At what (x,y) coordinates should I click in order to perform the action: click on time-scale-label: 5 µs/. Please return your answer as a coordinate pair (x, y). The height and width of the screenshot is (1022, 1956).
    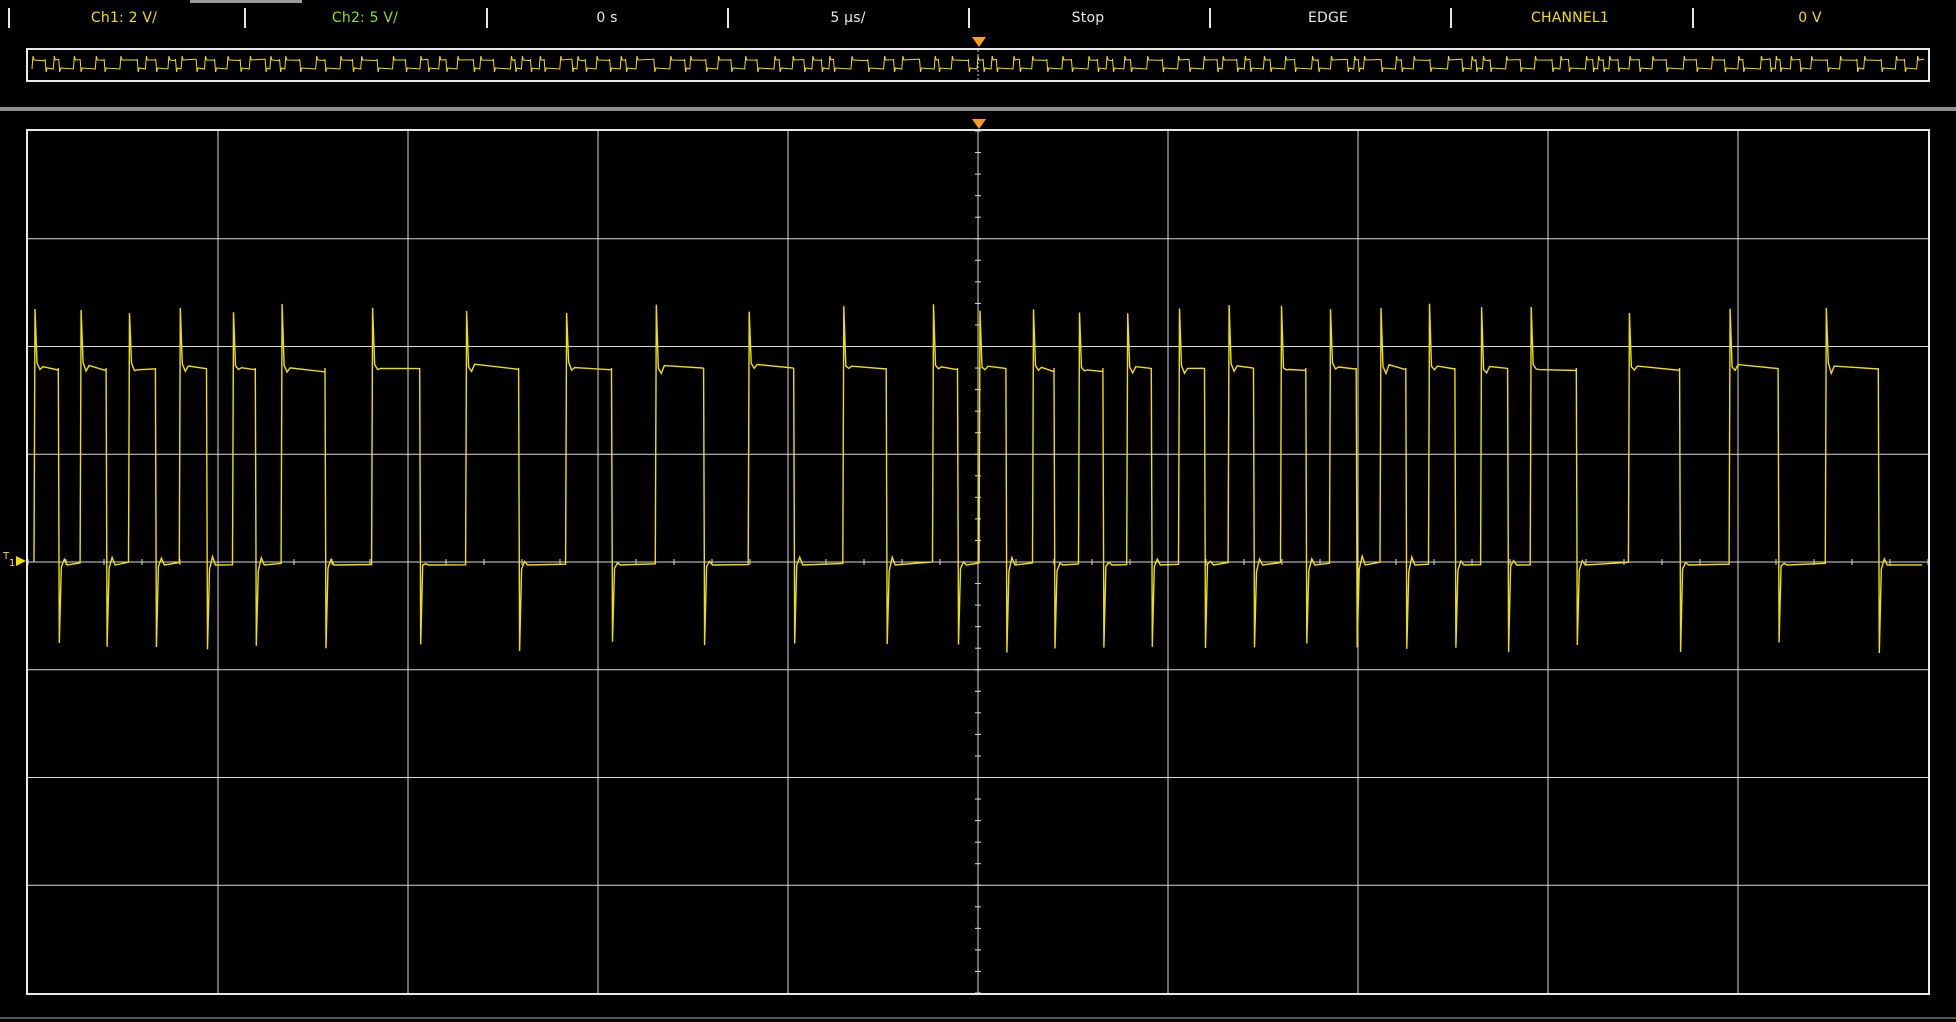
    Looking at the image, I should click on (848, 18).